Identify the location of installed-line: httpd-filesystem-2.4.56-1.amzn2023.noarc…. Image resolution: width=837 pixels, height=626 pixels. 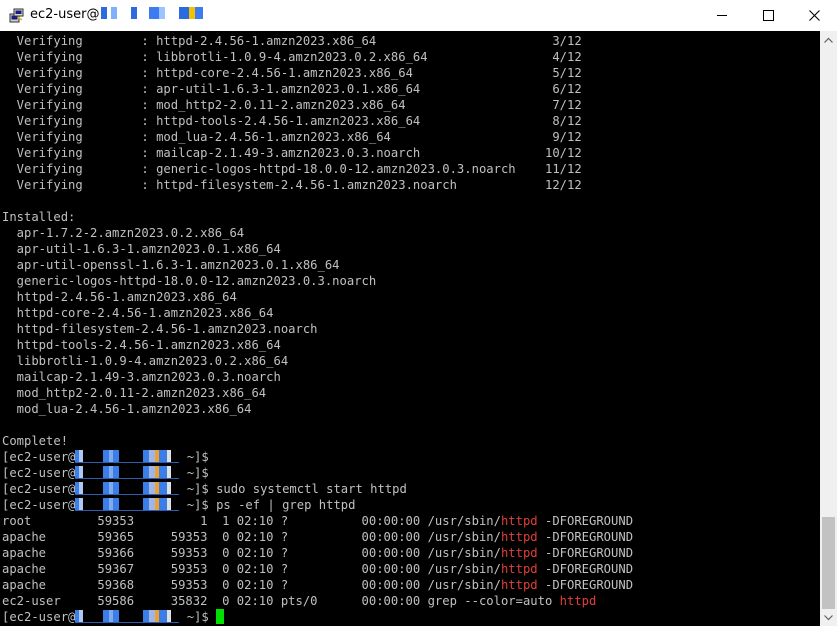
(317, 329).